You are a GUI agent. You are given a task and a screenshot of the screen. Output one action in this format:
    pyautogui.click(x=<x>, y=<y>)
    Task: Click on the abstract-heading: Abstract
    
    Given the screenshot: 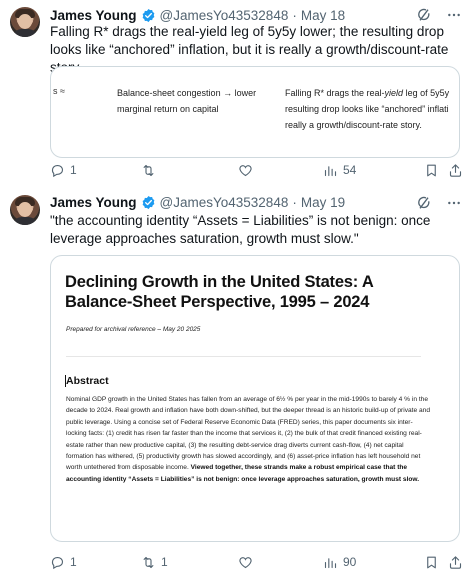 What is the action you would take?
    pyautogui.click(x=87, y=381)
    